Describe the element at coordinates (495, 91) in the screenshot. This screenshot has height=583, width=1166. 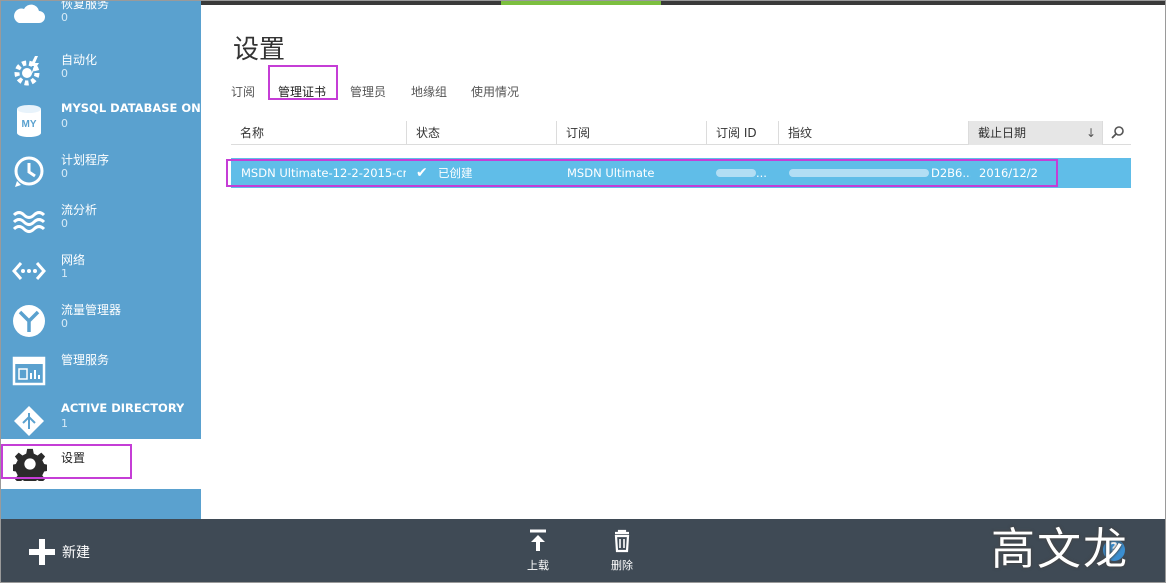
I see `tab-usage: 使用情况` at that location.